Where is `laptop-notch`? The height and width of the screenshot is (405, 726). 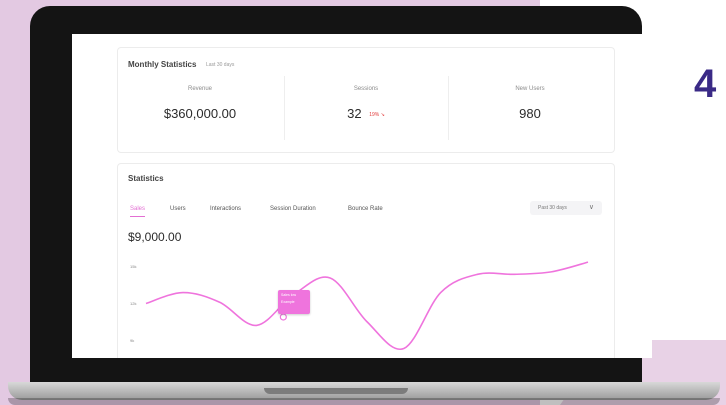 laptop-notch is located at coordinates (336, 391).